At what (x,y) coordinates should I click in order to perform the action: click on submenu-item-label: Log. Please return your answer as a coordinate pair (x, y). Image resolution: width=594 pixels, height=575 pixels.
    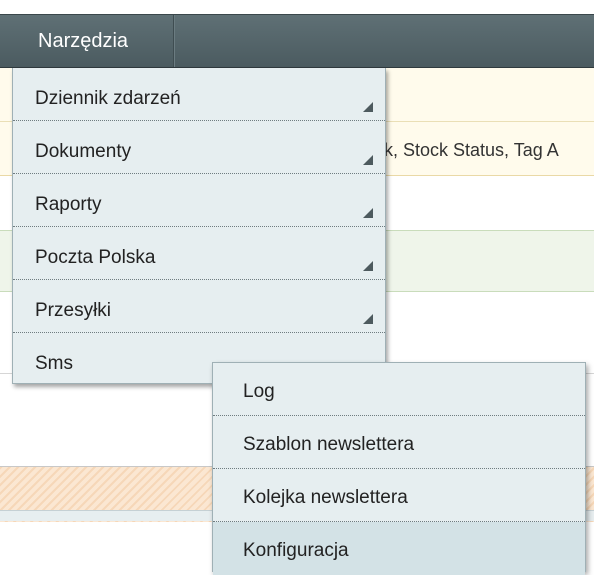
    Looking at the image, I should click on (259, 391).